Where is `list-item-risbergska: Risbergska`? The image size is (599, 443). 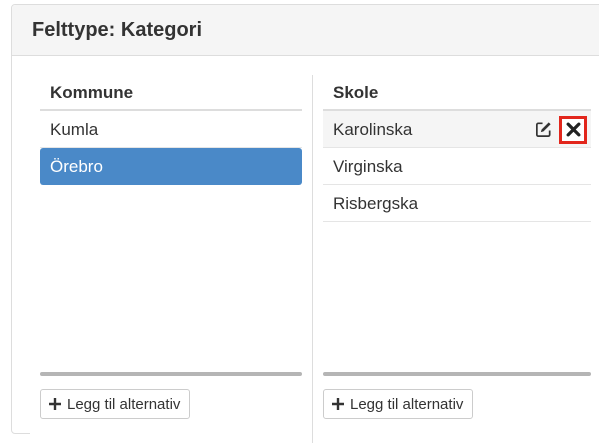
list-item-risbergska: Risbergska is located at coordinates (457, 203).